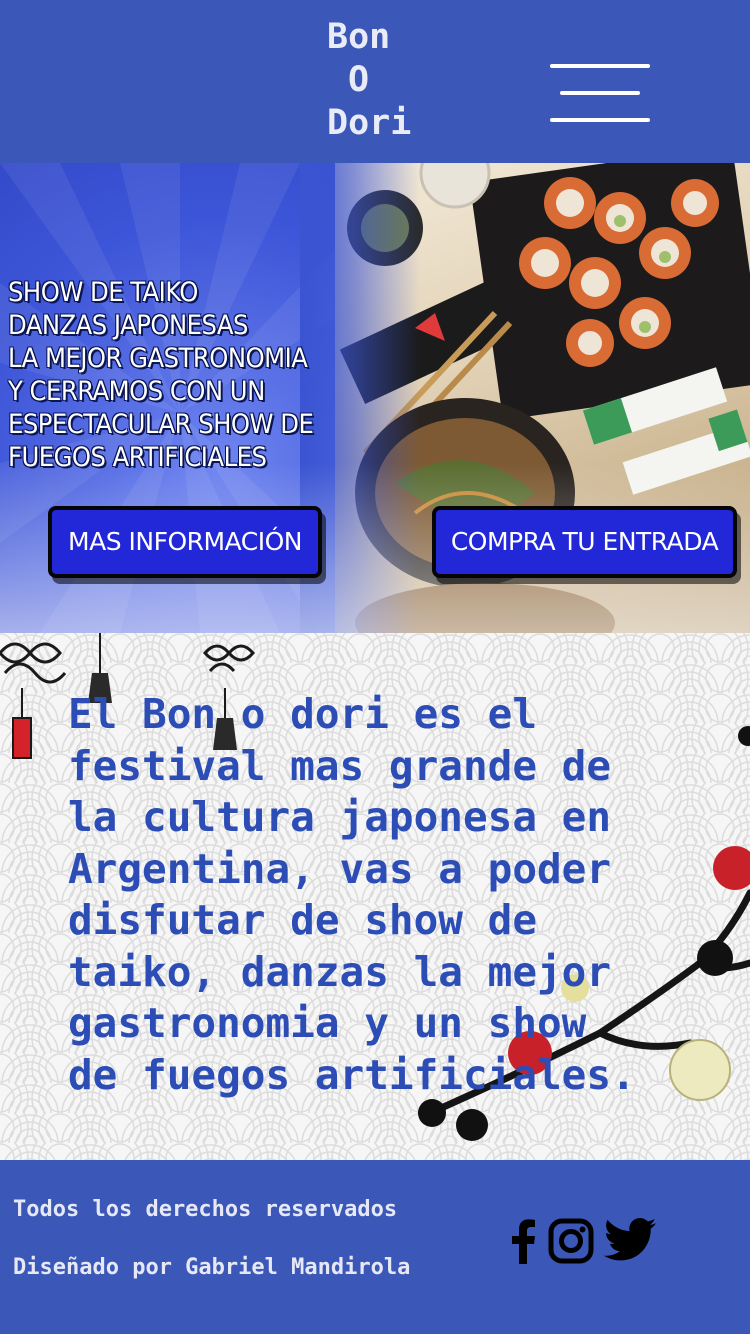 This screenshot has height=1334, width=750. I want to click on instagram-icon, so click(571, 1241).